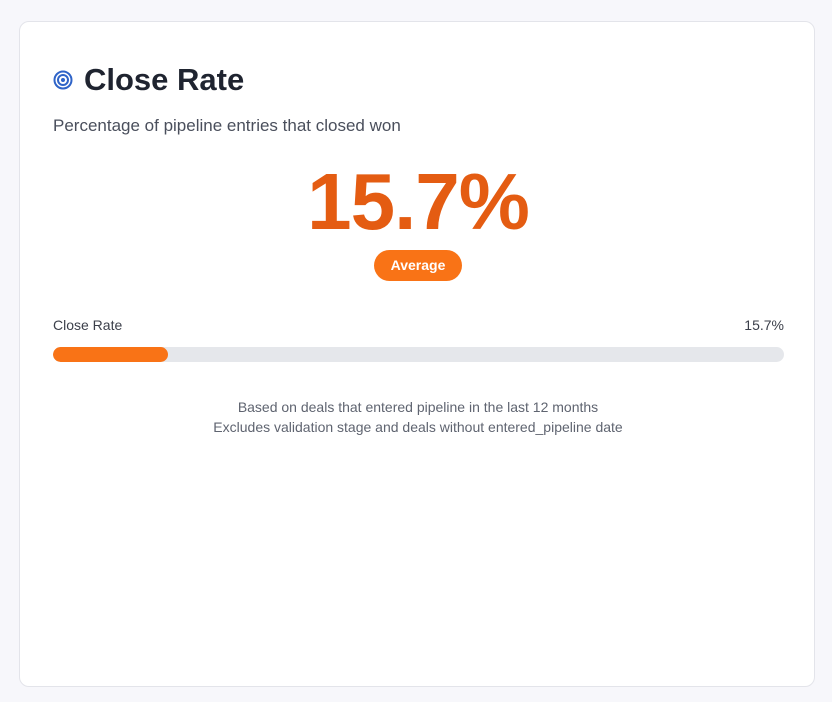  I want to click on target-icon, so click(63, 80).